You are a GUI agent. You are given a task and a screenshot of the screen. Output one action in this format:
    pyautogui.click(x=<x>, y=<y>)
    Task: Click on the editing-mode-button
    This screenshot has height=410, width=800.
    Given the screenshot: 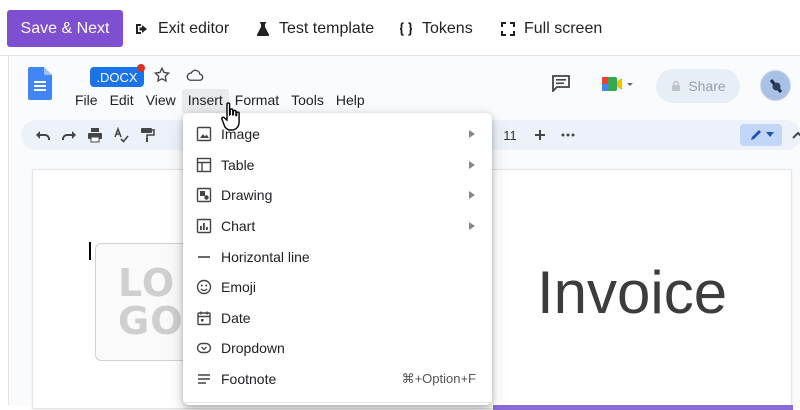 What is the action you would take?
    pyautogui.click(x=761, y=135)
    